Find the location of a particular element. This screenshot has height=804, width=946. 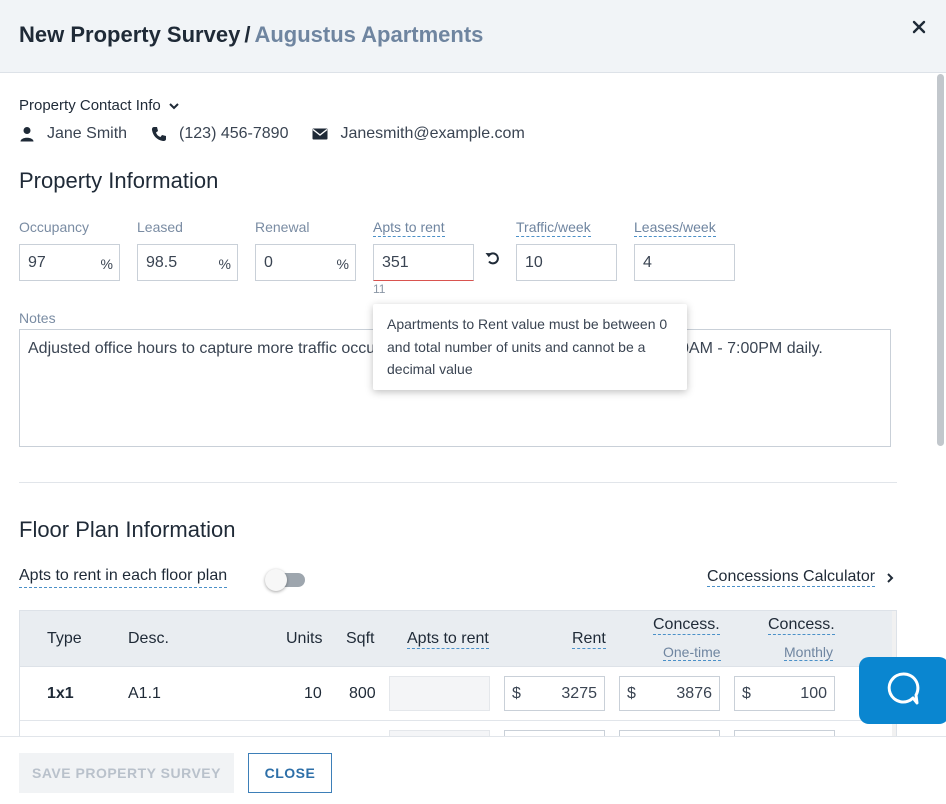

row-concess-monthly-value: 100 is located at coordinates (813, 693).